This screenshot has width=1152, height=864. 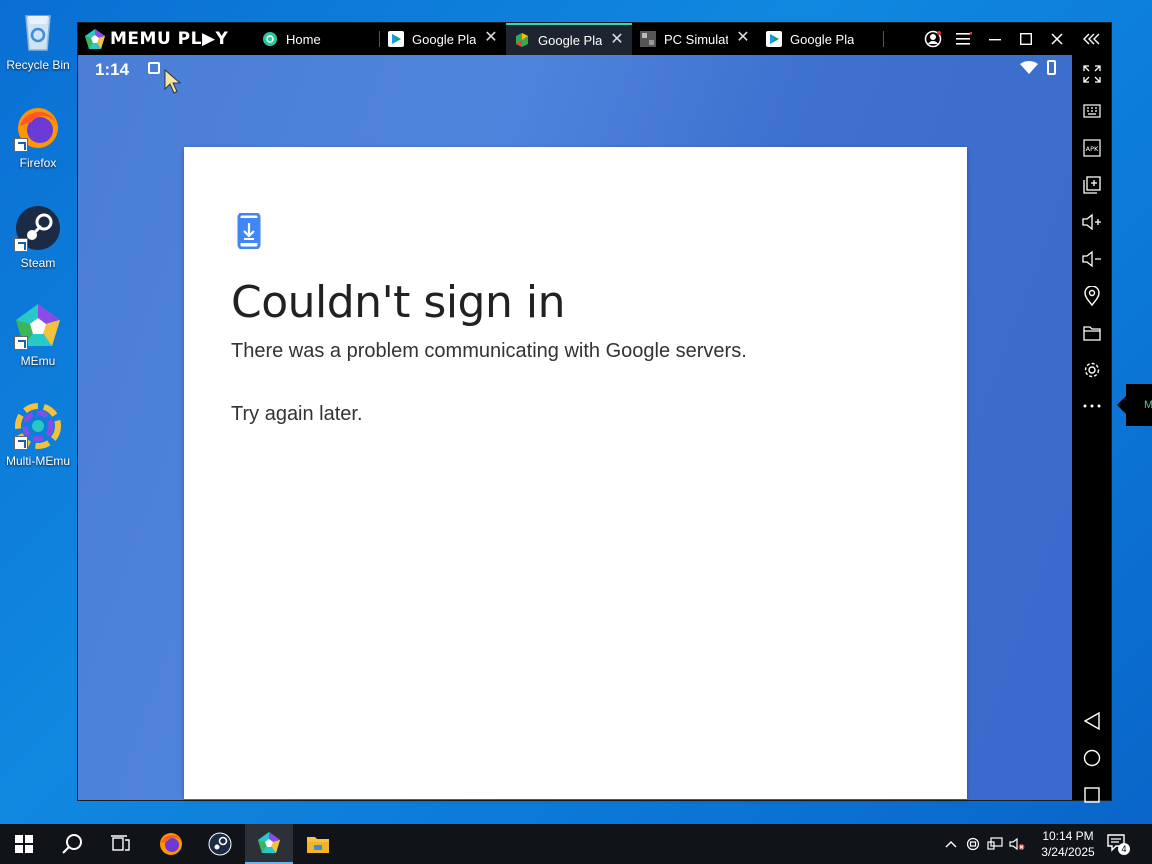 What do you see at coordinates (303, 39) in the screenshot?
I see `tab-label: Home` at bounding box center [303, 39].